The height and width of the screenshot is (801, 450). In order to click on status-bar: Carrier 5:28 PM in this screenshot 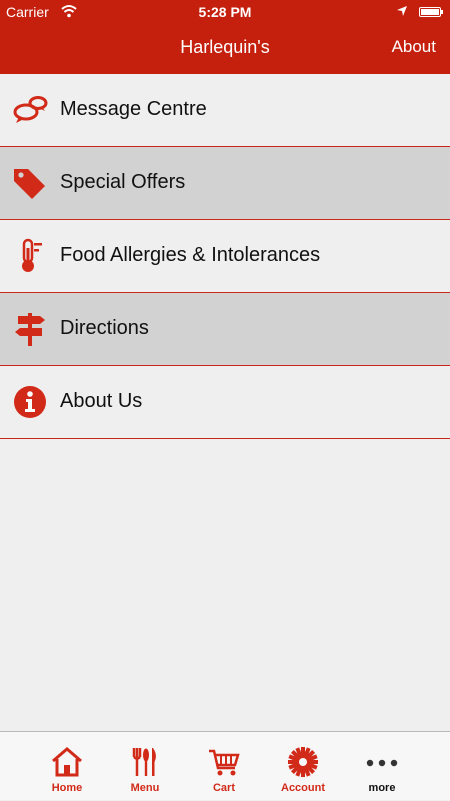, I will do `click(225, 12)`.